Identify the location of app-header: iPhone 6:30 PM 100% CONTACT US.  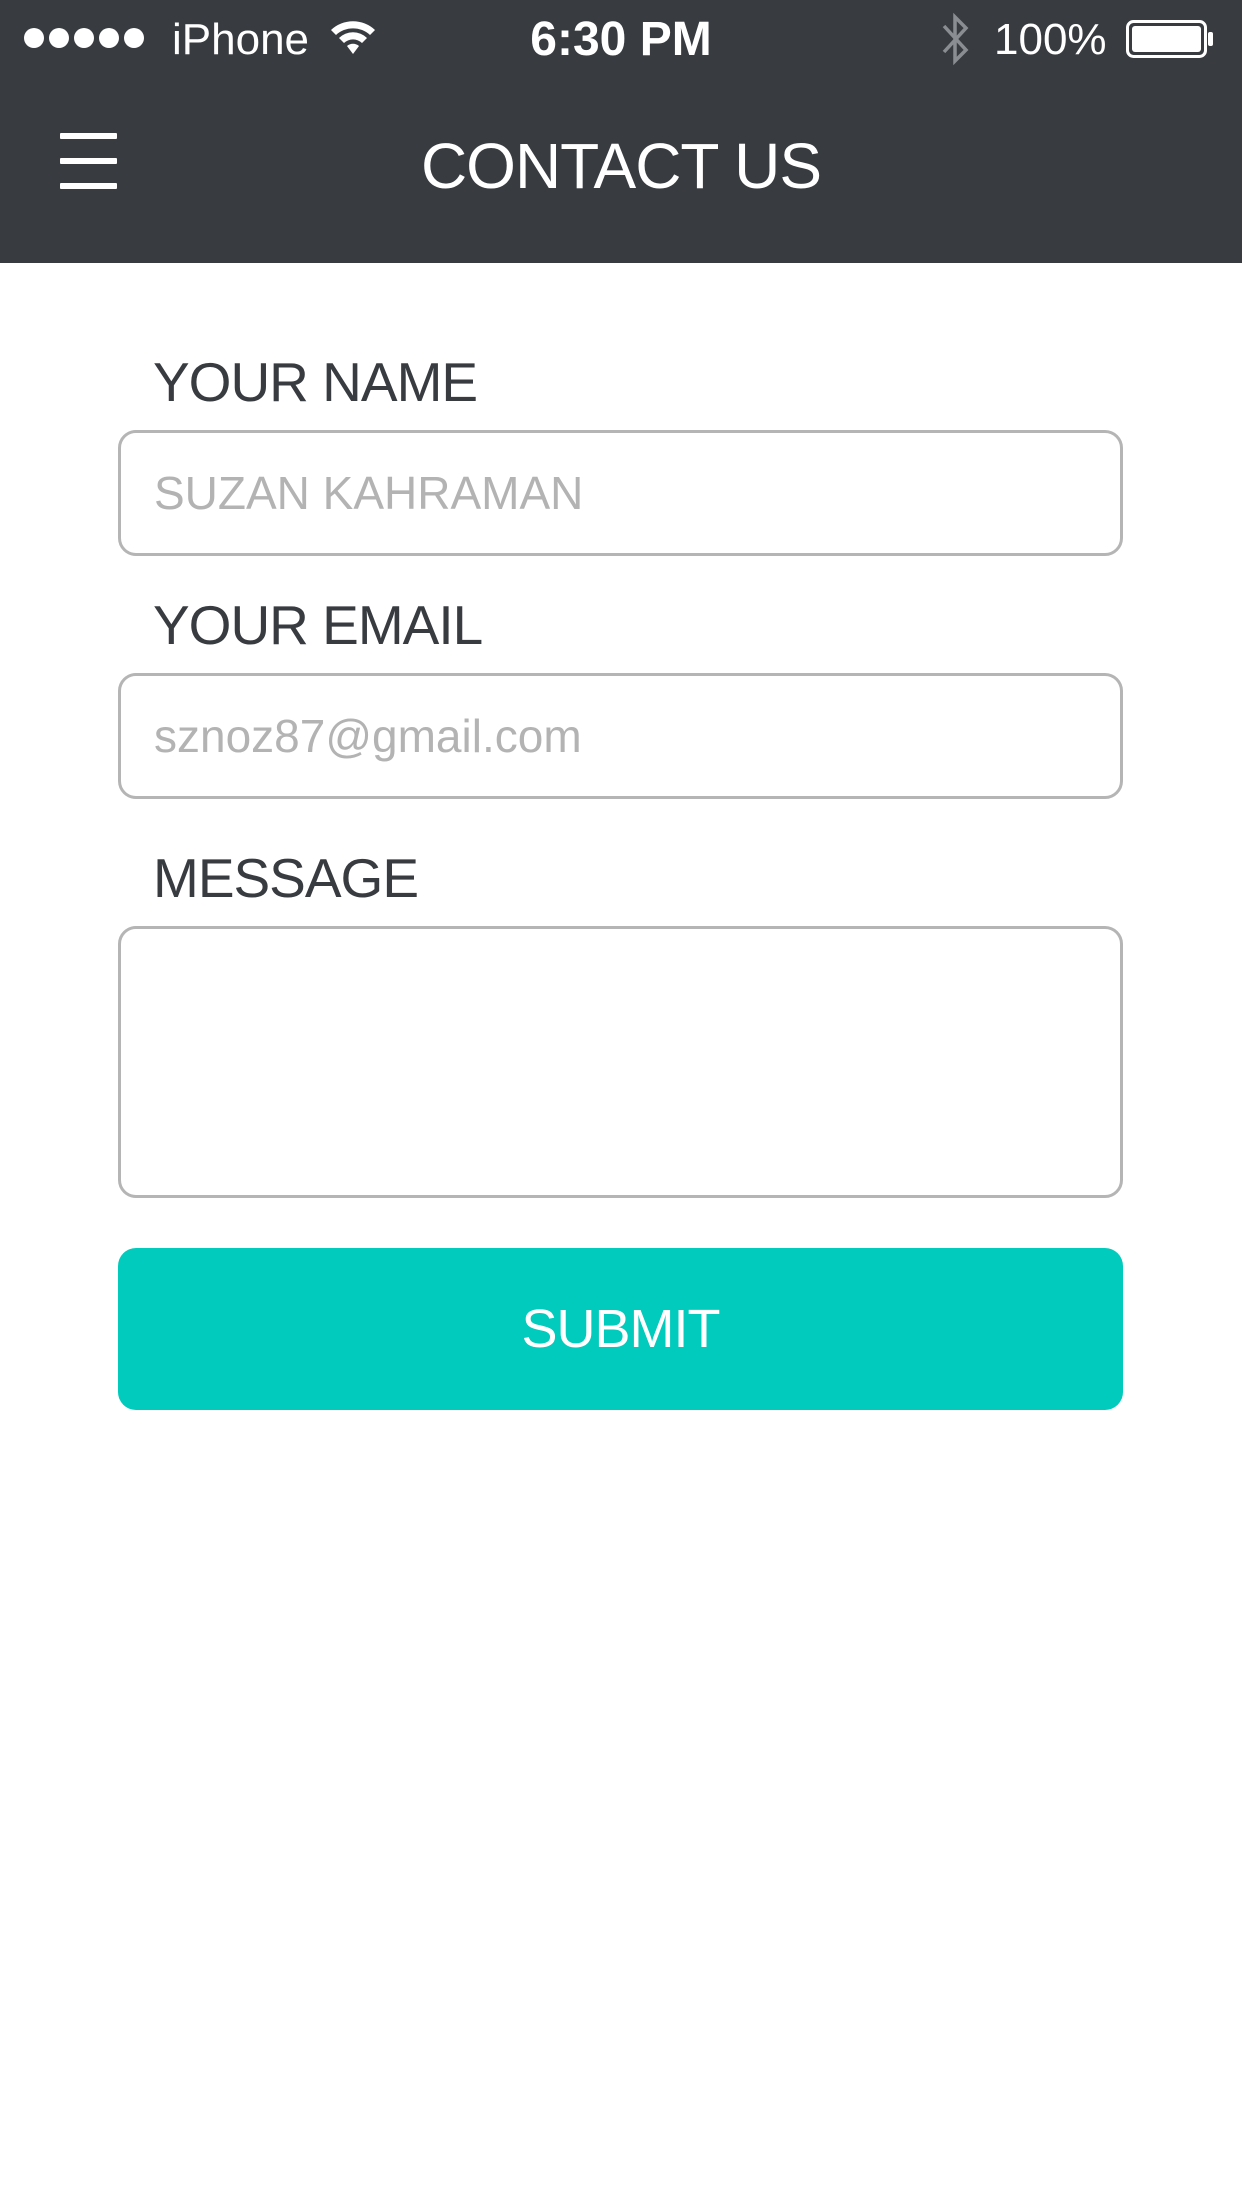
(621, 131).